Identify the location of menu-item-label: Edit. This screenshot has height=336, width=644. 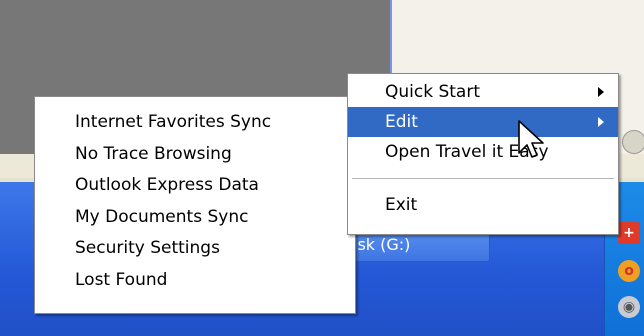
(401, 122).